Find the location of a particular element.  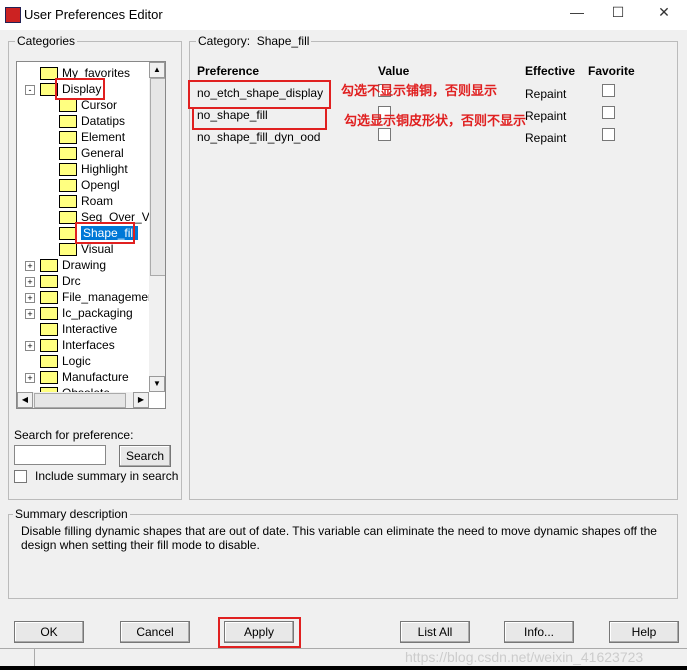

collapse-icon: - is located at coordinates (30, 90).